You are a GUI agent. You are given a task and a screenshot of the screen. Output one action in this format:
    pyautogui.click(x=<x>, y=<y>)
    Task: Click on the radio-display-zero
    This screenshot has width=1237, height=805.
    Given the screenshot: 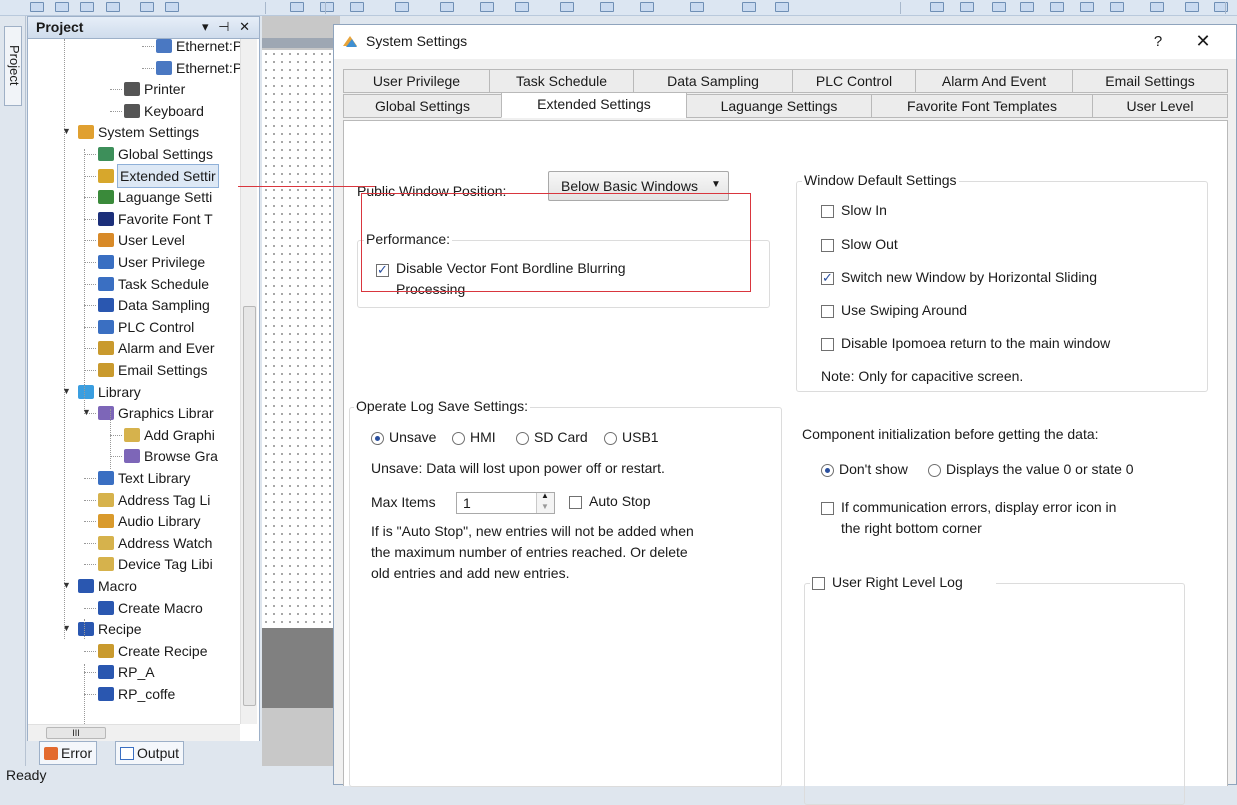 What is the action you would take?
    pyautogui.click(x=934, y=470)
    